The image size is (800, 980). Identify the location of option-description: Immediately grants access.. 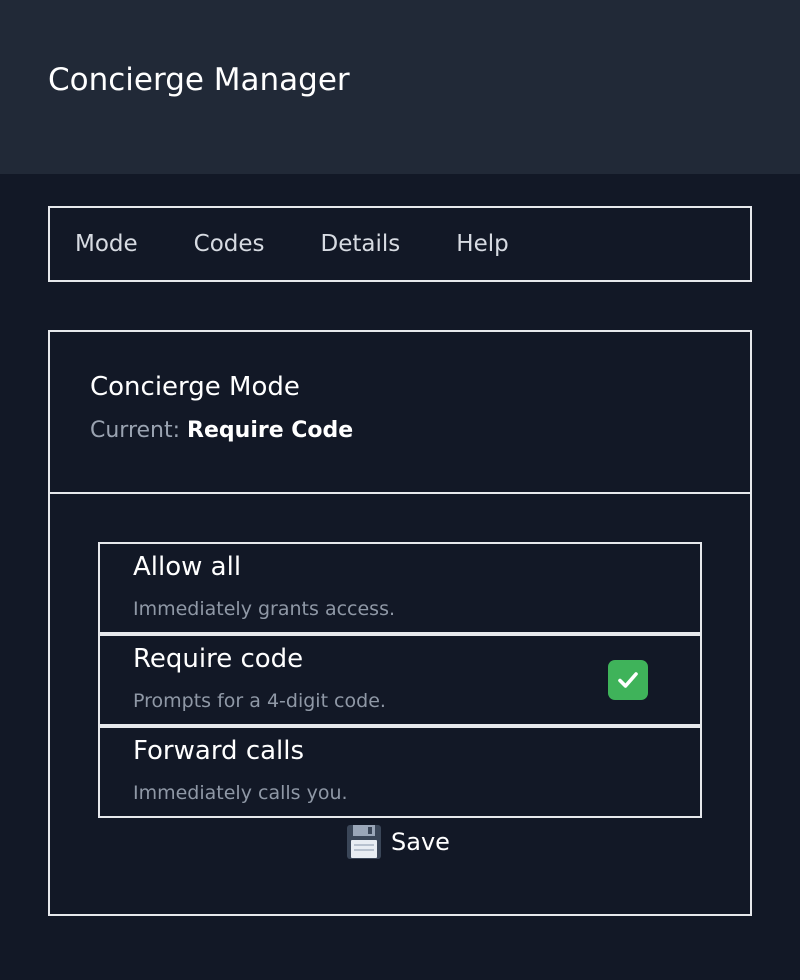
(264, 609).